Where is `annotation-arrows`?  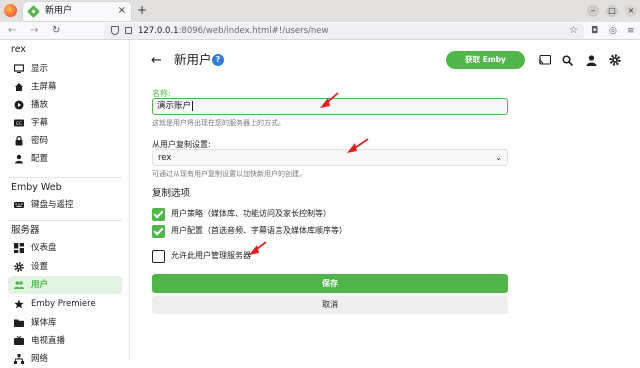
annotation-arrows is located at coordinates (309, 173).